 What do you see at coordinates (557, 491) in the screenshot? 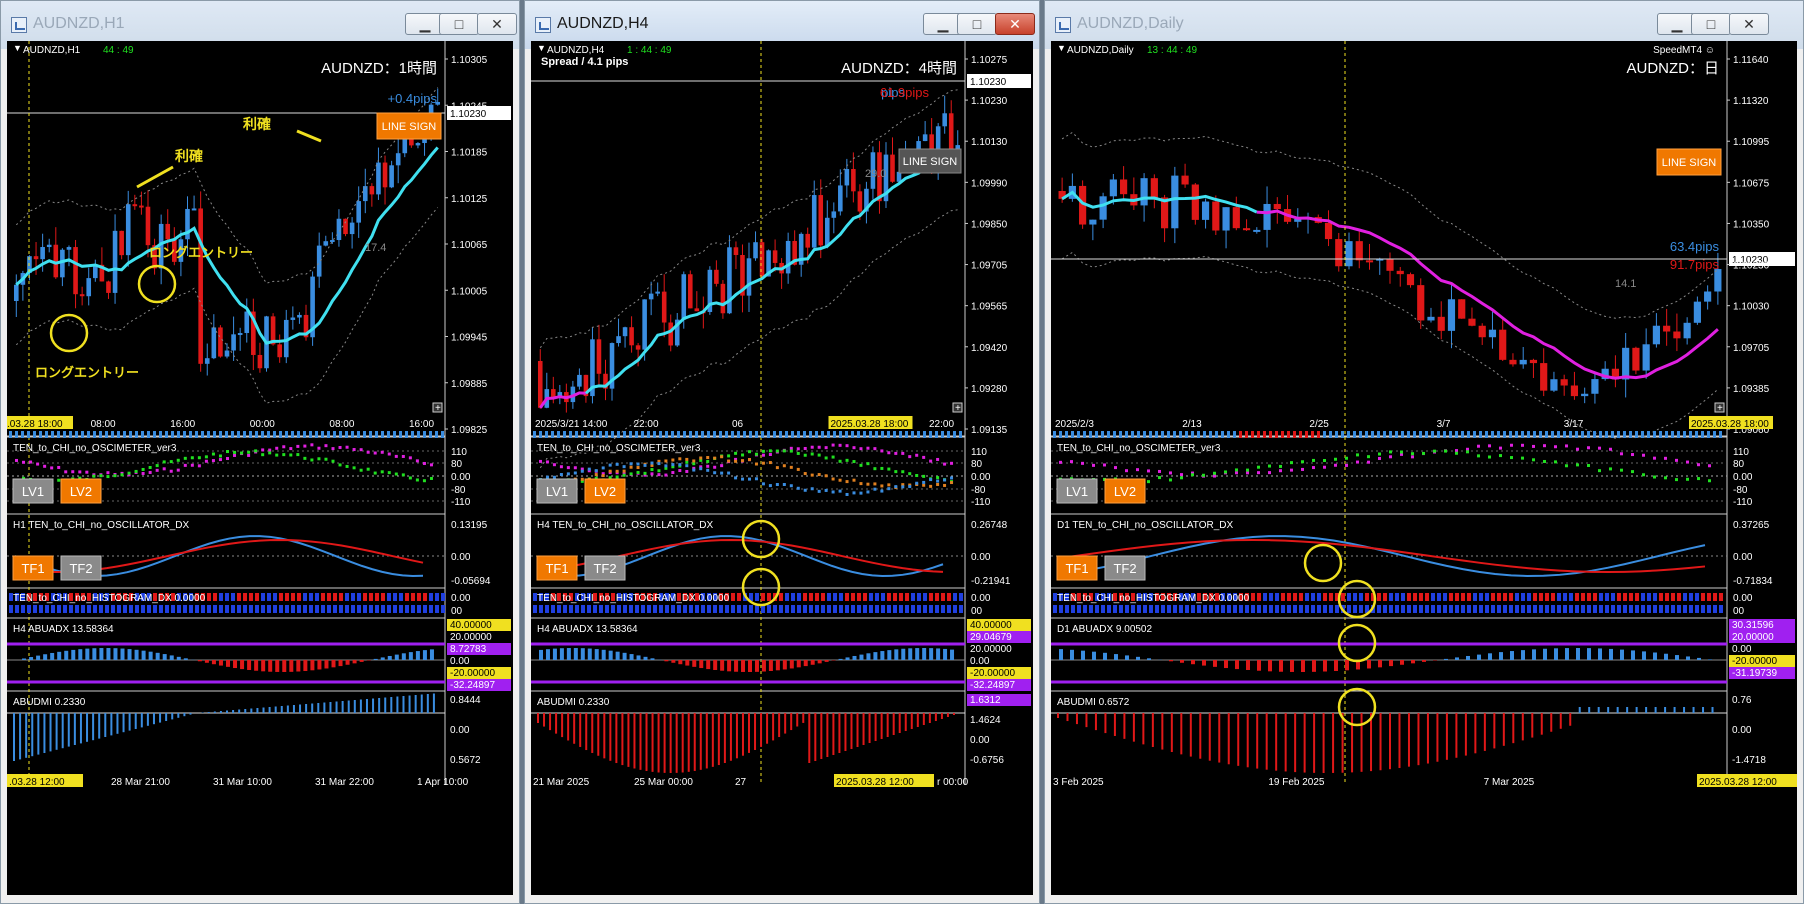
I see `lv1-label: LV1` at bounding box center [557, 491].